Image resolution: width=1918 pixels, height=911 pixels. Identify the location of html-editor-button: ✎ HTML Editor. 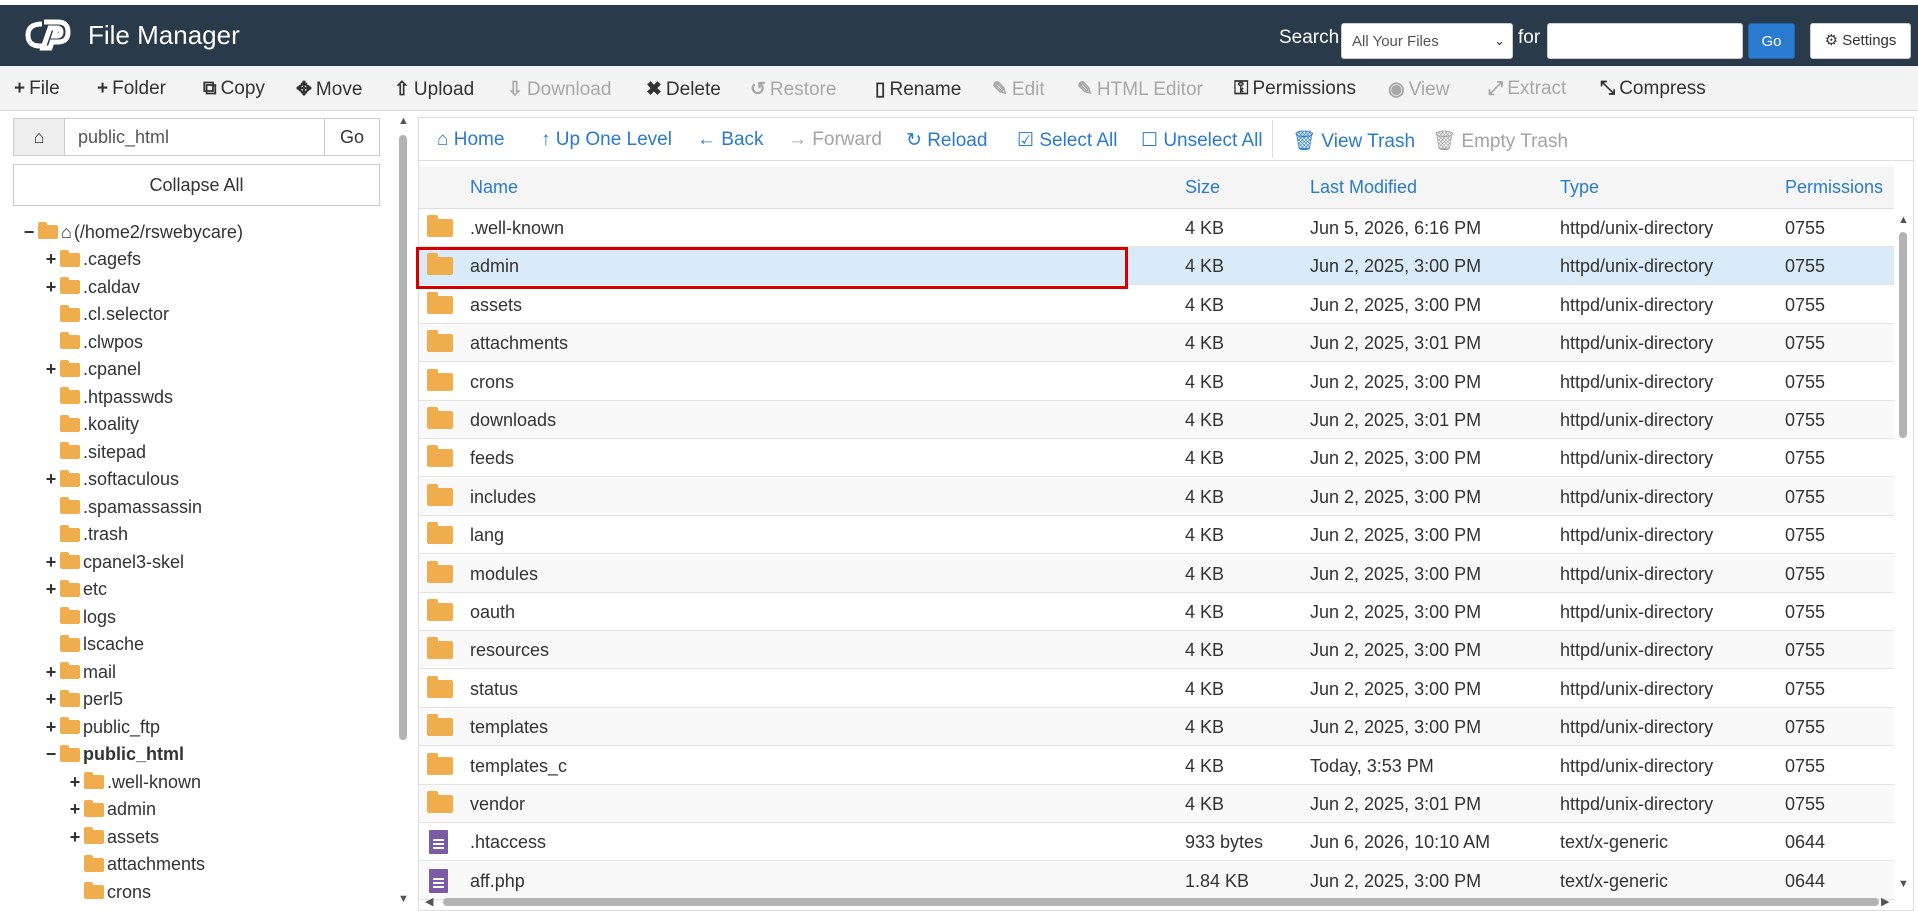
(1140, 89).